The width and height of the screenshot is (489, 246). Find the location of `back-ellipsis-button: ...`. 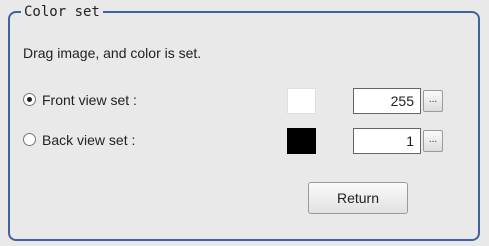

back-ellipsis-button: ... is located at coordinates (433, 141).